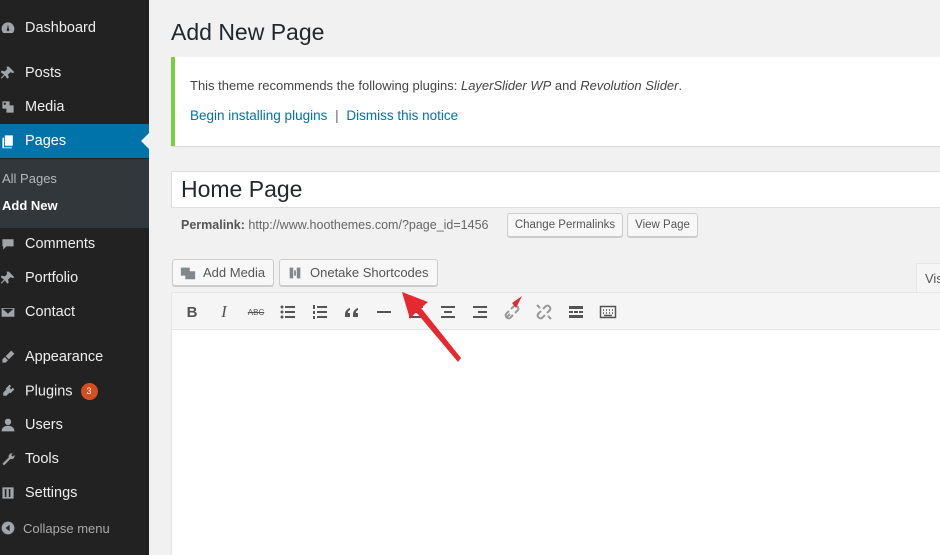  I want to click on bullet-list-icon, so click(288, 312).